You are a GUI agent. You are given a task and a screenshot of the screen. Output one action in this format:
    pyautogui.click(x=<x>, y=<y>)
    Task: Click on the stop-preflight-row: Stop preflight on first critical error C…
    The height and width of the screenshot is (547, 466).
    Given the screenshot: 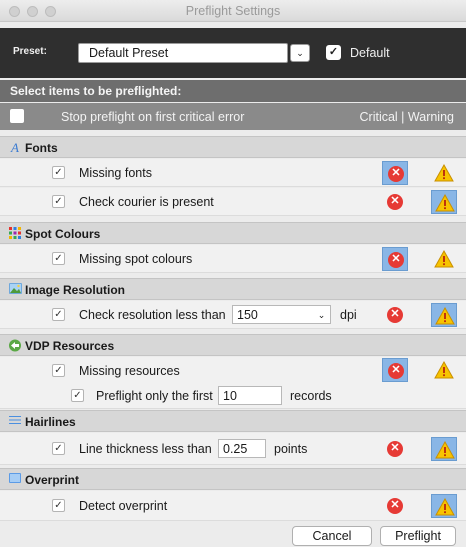 What is the action you would take?
    pyautogui.click(x=233, y=116)
    